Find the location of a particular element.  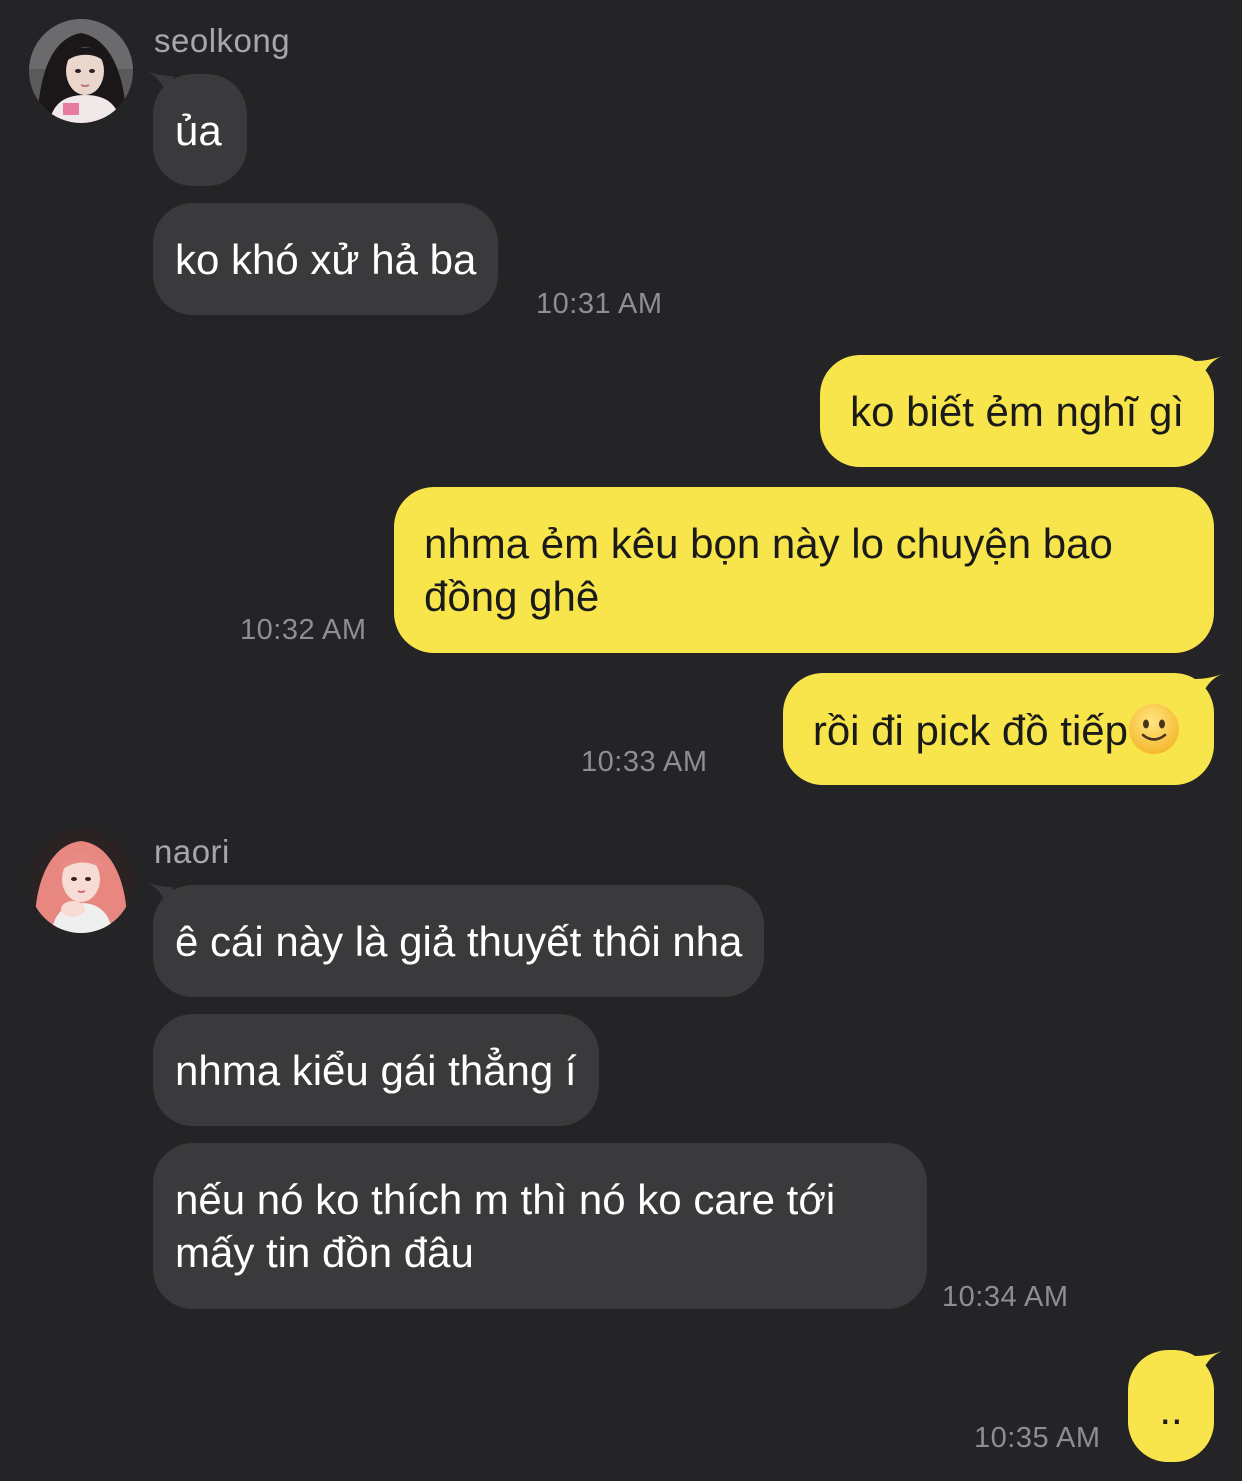

message-text: nhma kiểu gái thẳng í is located at coordinates (376, 1070).